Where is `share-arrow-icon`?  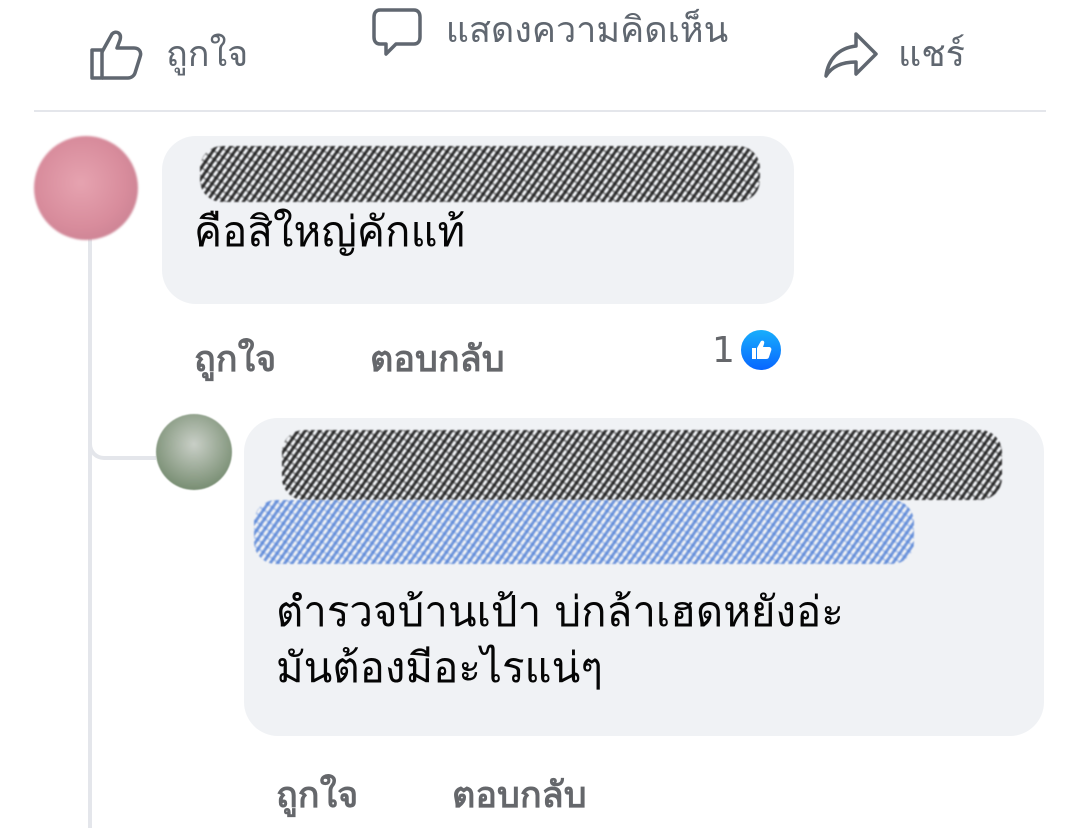 share-arrow-icon is located at coordinates (851, 55).